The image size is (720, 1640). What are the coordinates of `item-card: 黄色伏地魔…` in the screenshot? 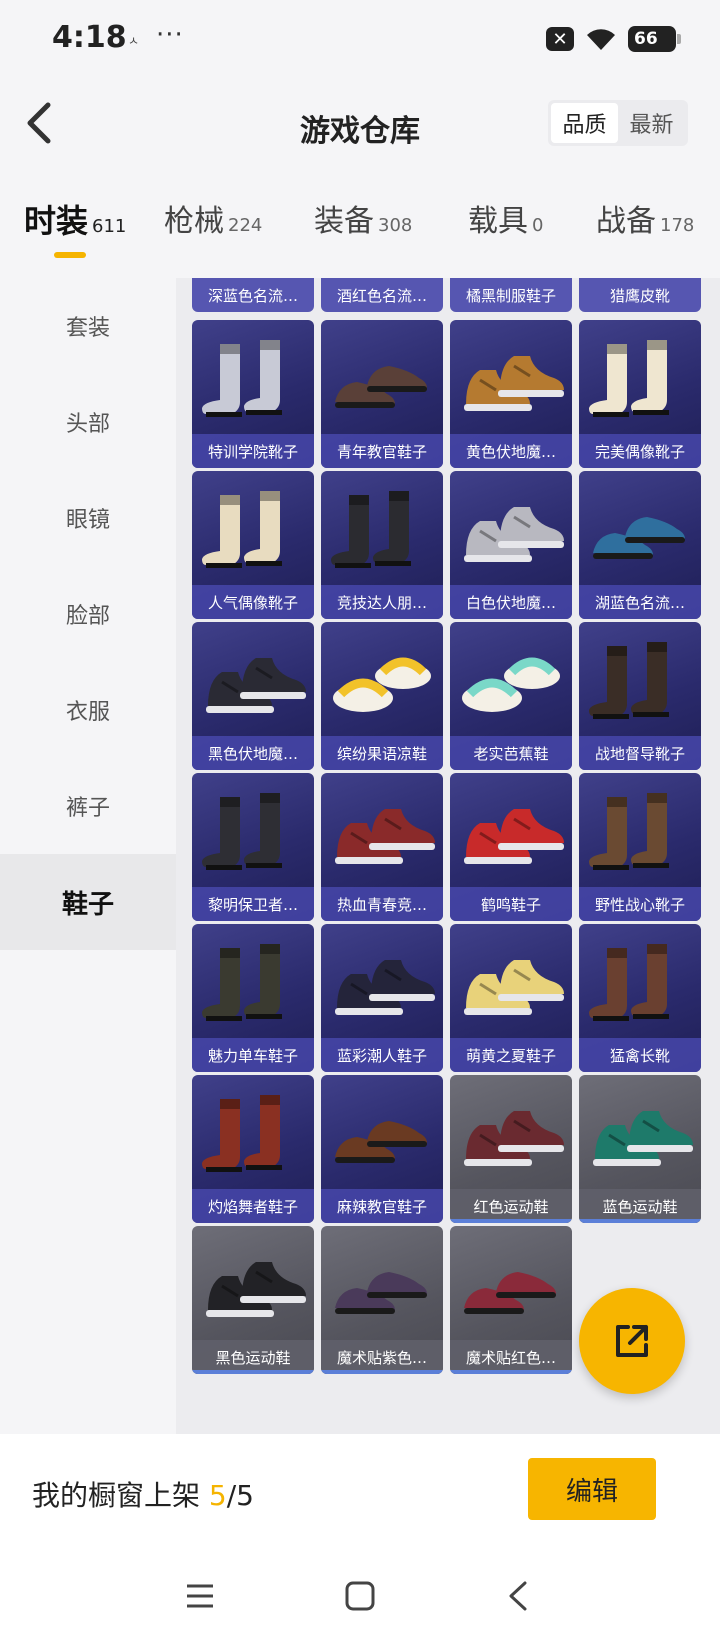 It's located at (511, 394).